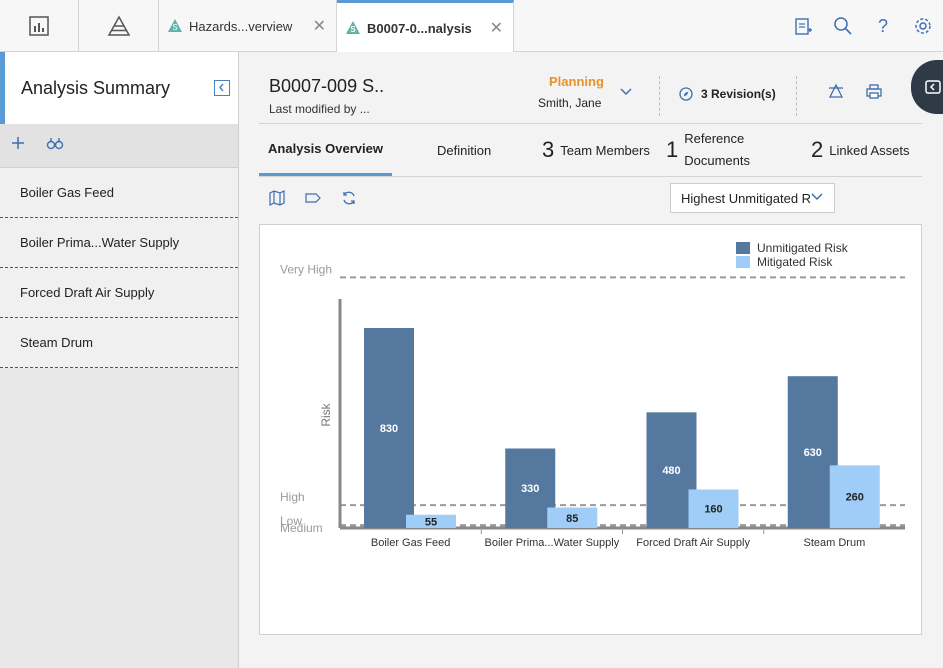 This screenshot has width=943, height=668. What do you see at coordinates (313, 200) in the screenshot?
I see `label-button` at bounding box center [313, 200].